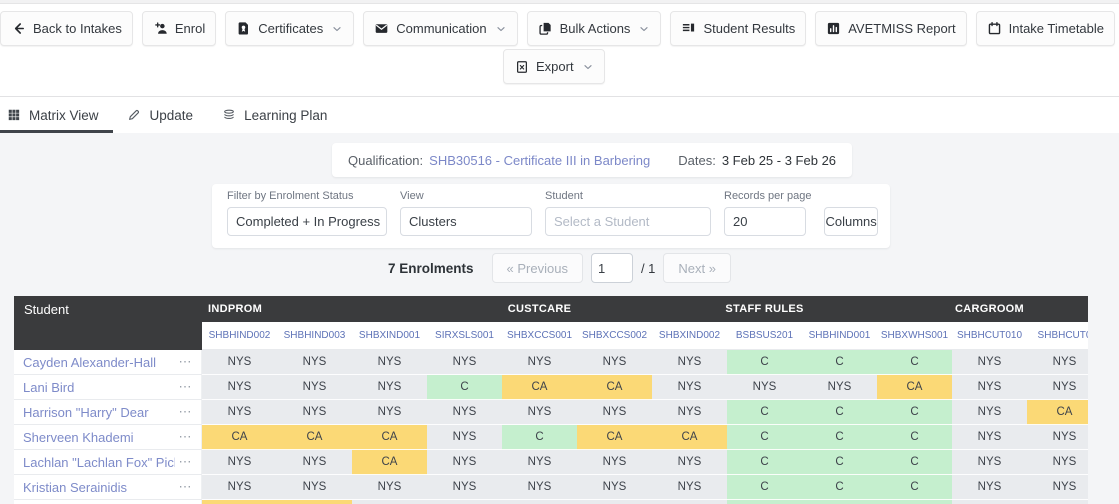  Describe the element at coordinates (765, 221) in the screenshot. I see `records-per-page-select: 20` at that location.